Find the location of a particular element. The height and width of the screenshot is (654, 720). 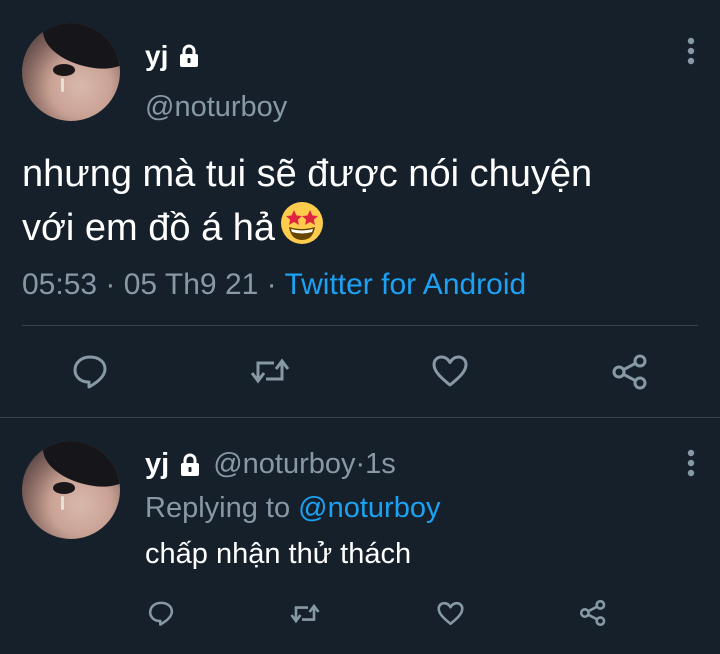

tweet-date: 05 Th9 21 is located at coordinates (191, 284).